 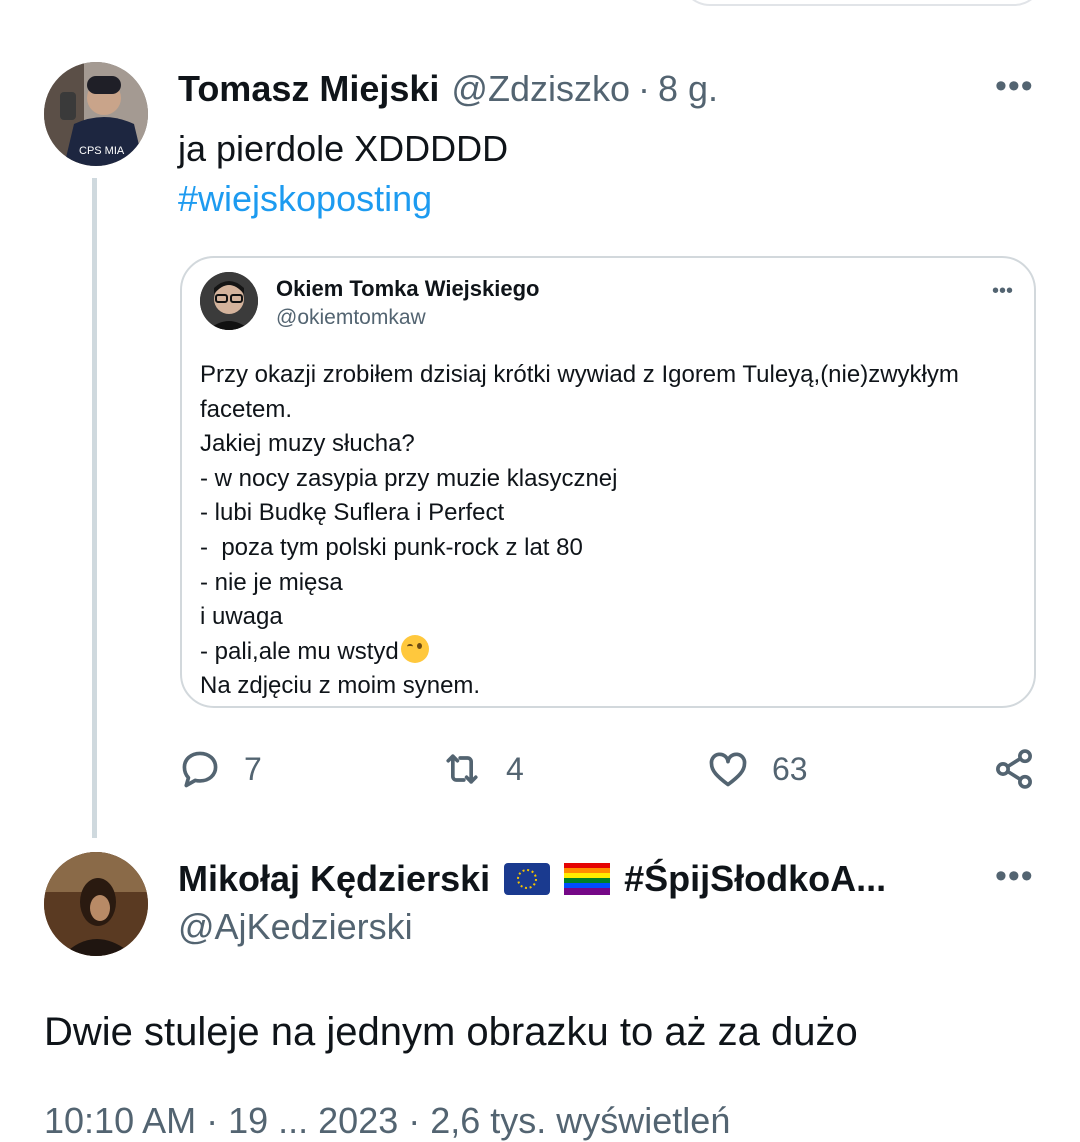 I want to click on reply-icon, so click(x=200, y=769).